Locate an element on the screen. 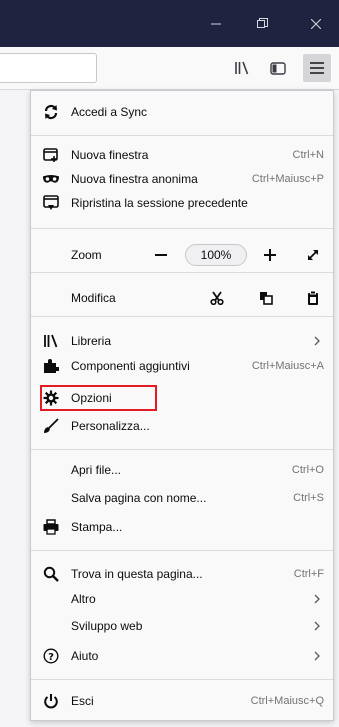 The width and height of the screenshot is (339, 727). minimize-icon is located at coordinates (216, 23).